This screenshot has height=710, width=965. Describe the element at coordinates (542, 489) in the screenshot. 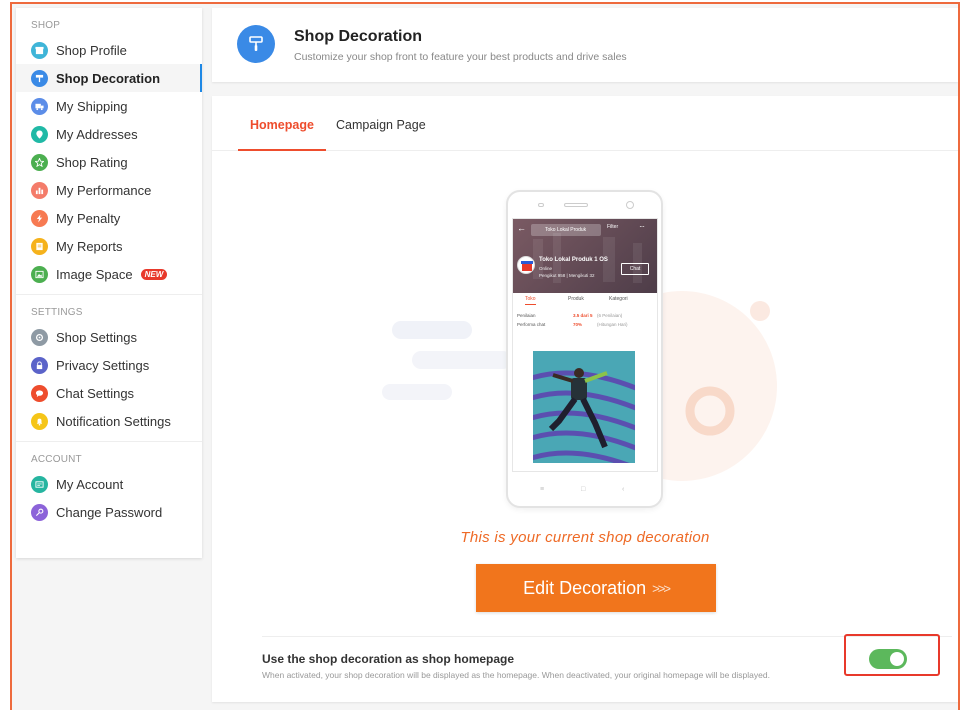

I see `menu-icon: ≡` at that location.